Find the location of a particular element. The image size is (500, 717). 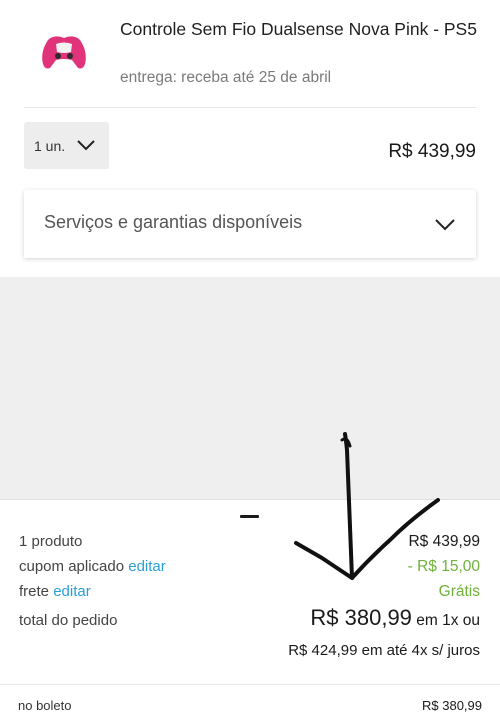

quantity-value: 1 un. is located at coordinates (50, 145).